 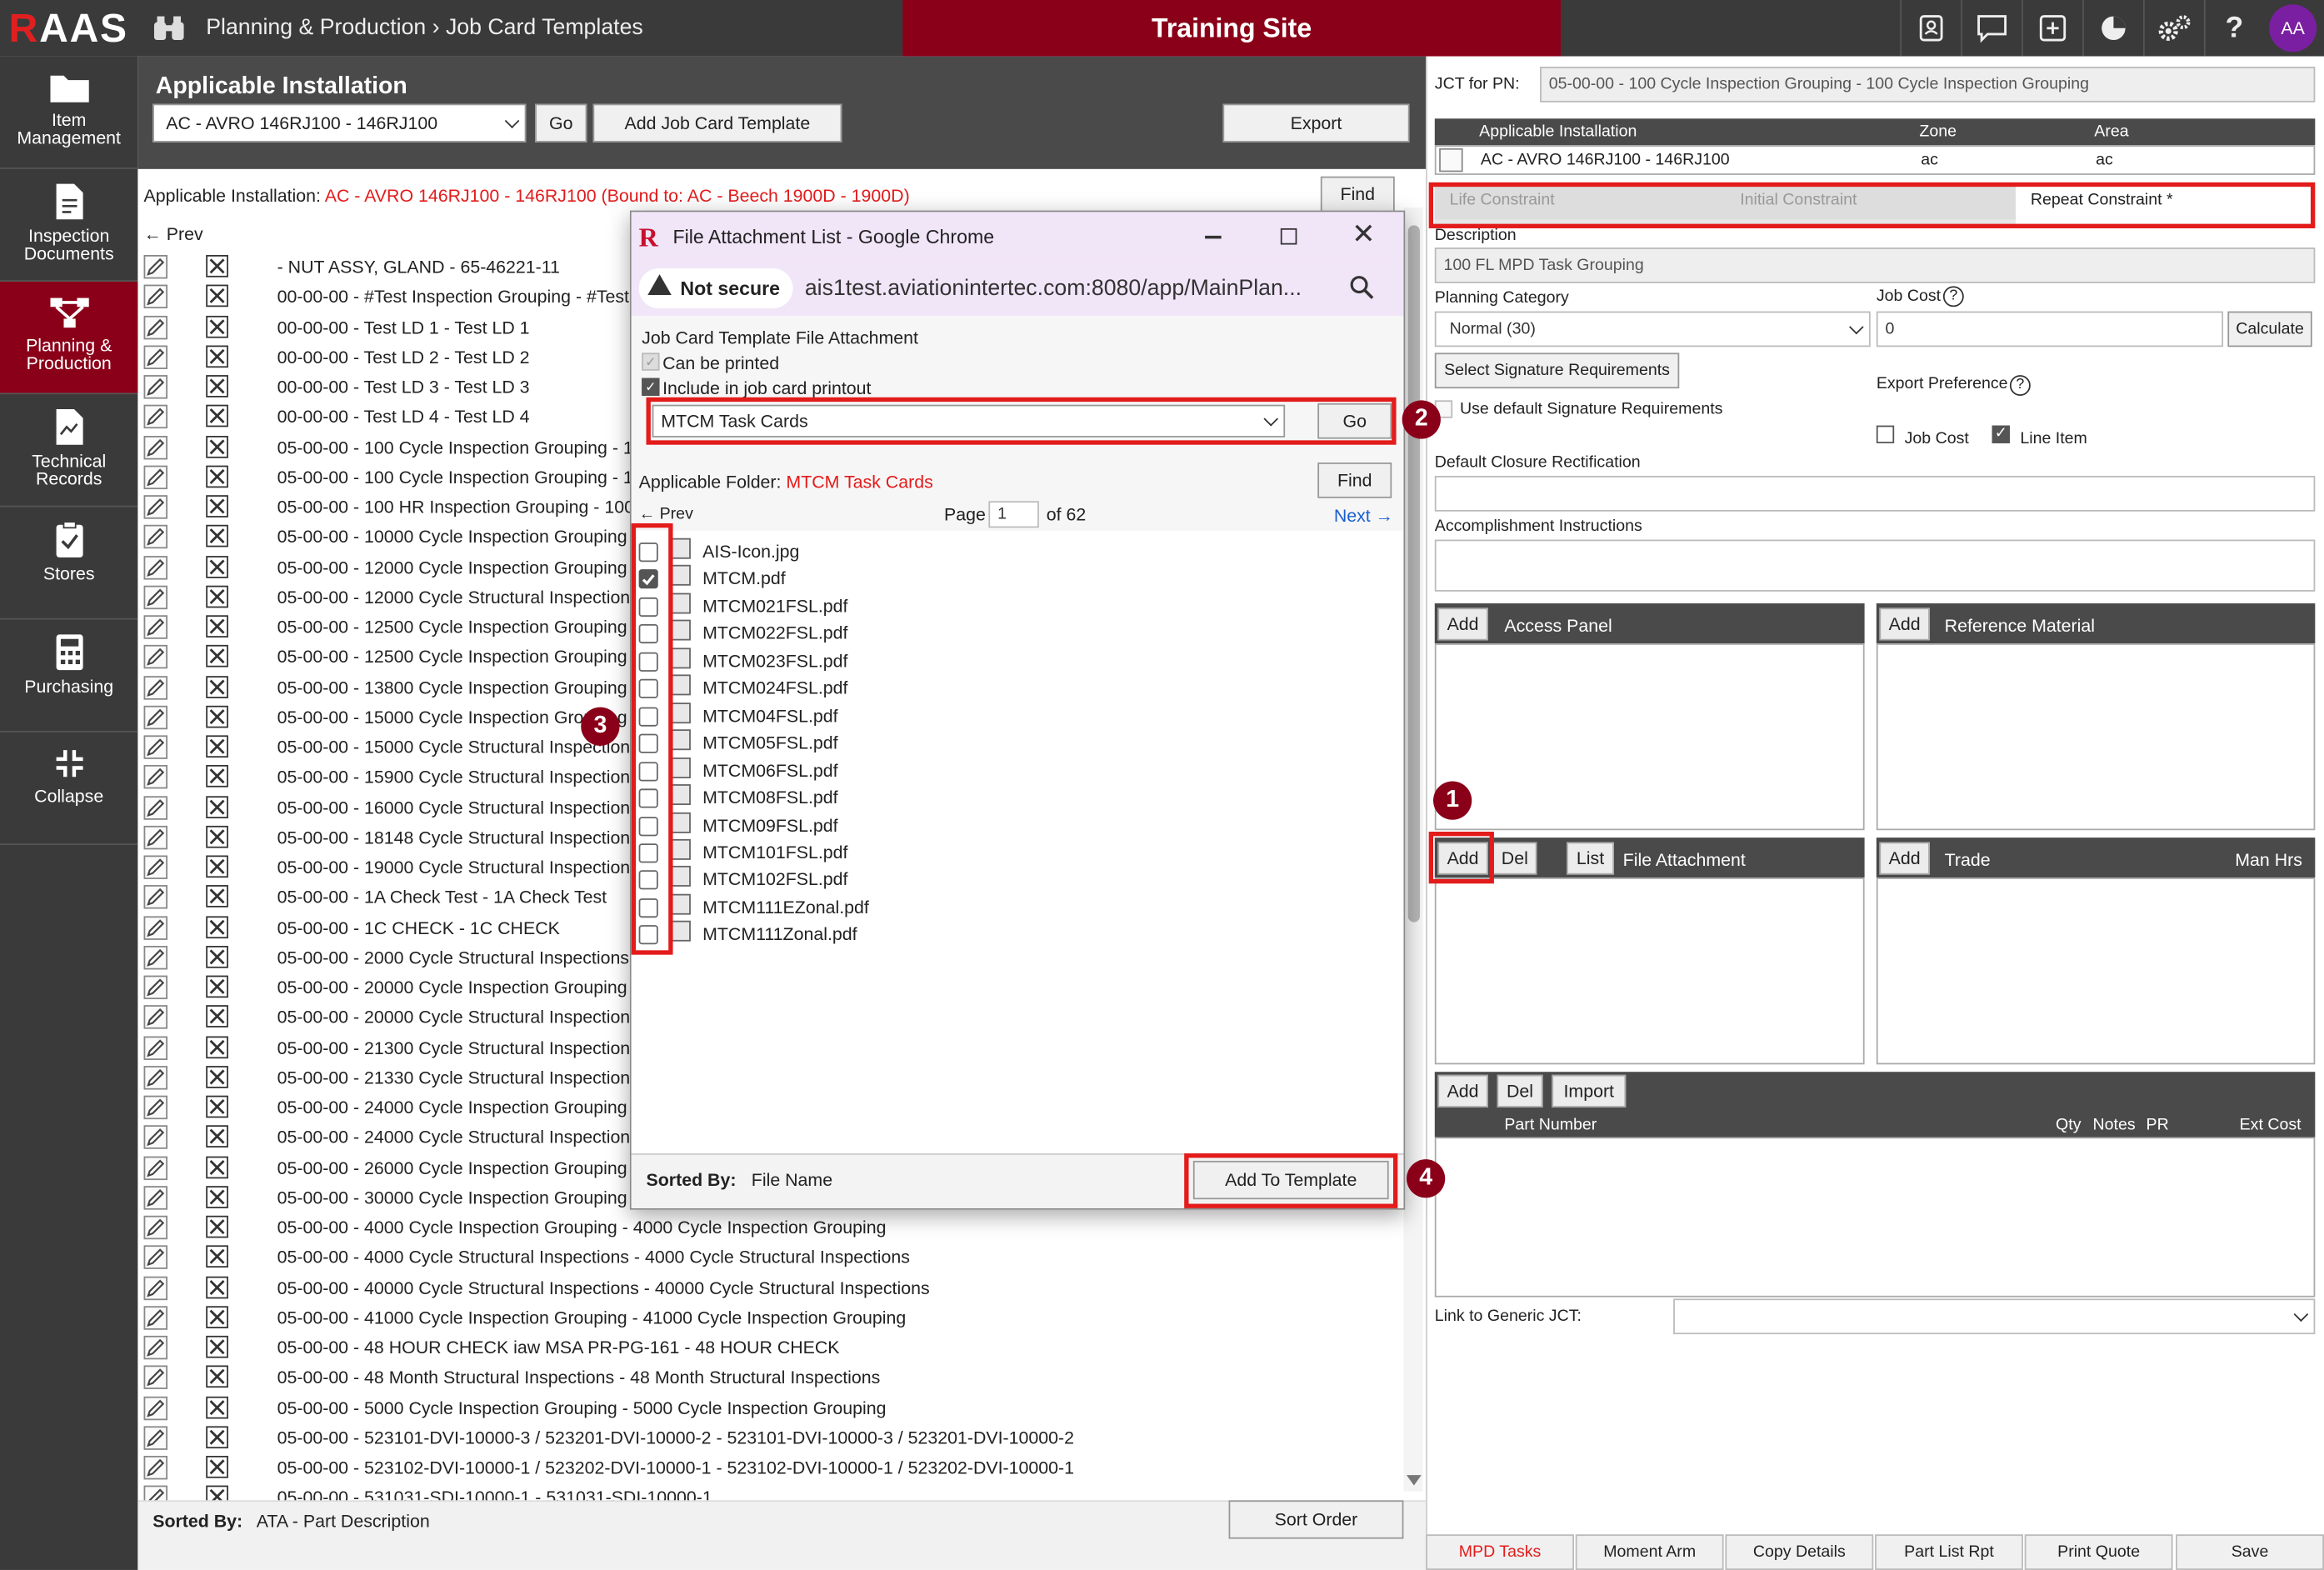 What do you see at coordinates (651, 361) in the screenshot?
I see `can-be-printed-checkbox: ✓` at bounding box center [651, 361].